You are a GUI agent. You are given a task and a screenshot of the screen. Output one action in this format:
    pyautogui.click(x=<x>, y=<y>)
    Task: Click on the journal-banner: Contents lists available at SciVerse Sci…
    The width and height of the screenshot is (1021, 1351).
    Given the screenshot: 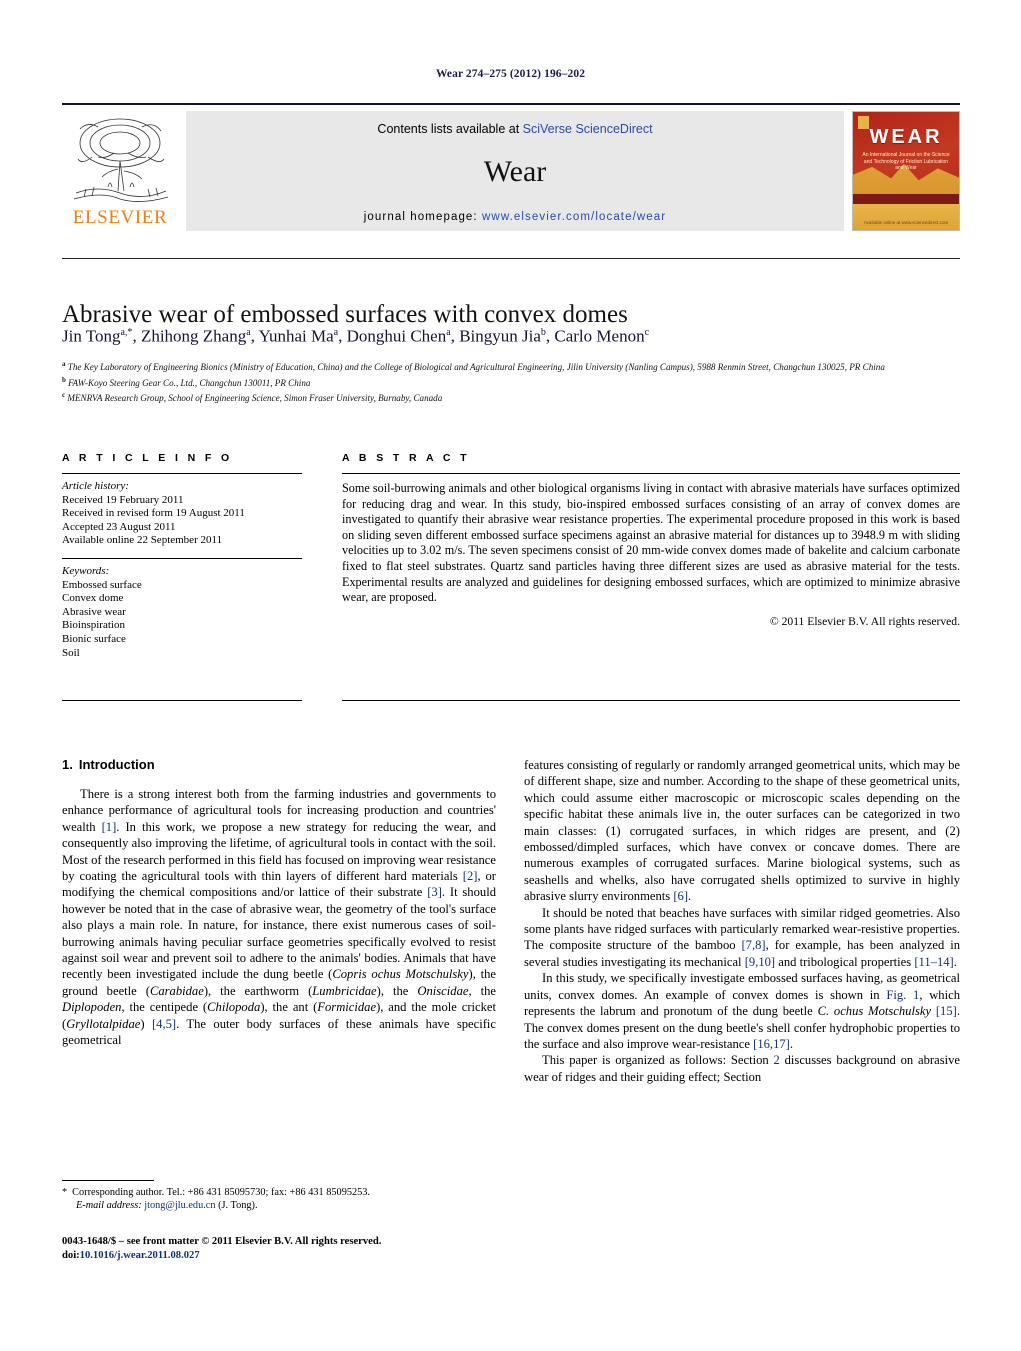 What is the action you would take?
    pyautogui.click(x=515, y=171)
    